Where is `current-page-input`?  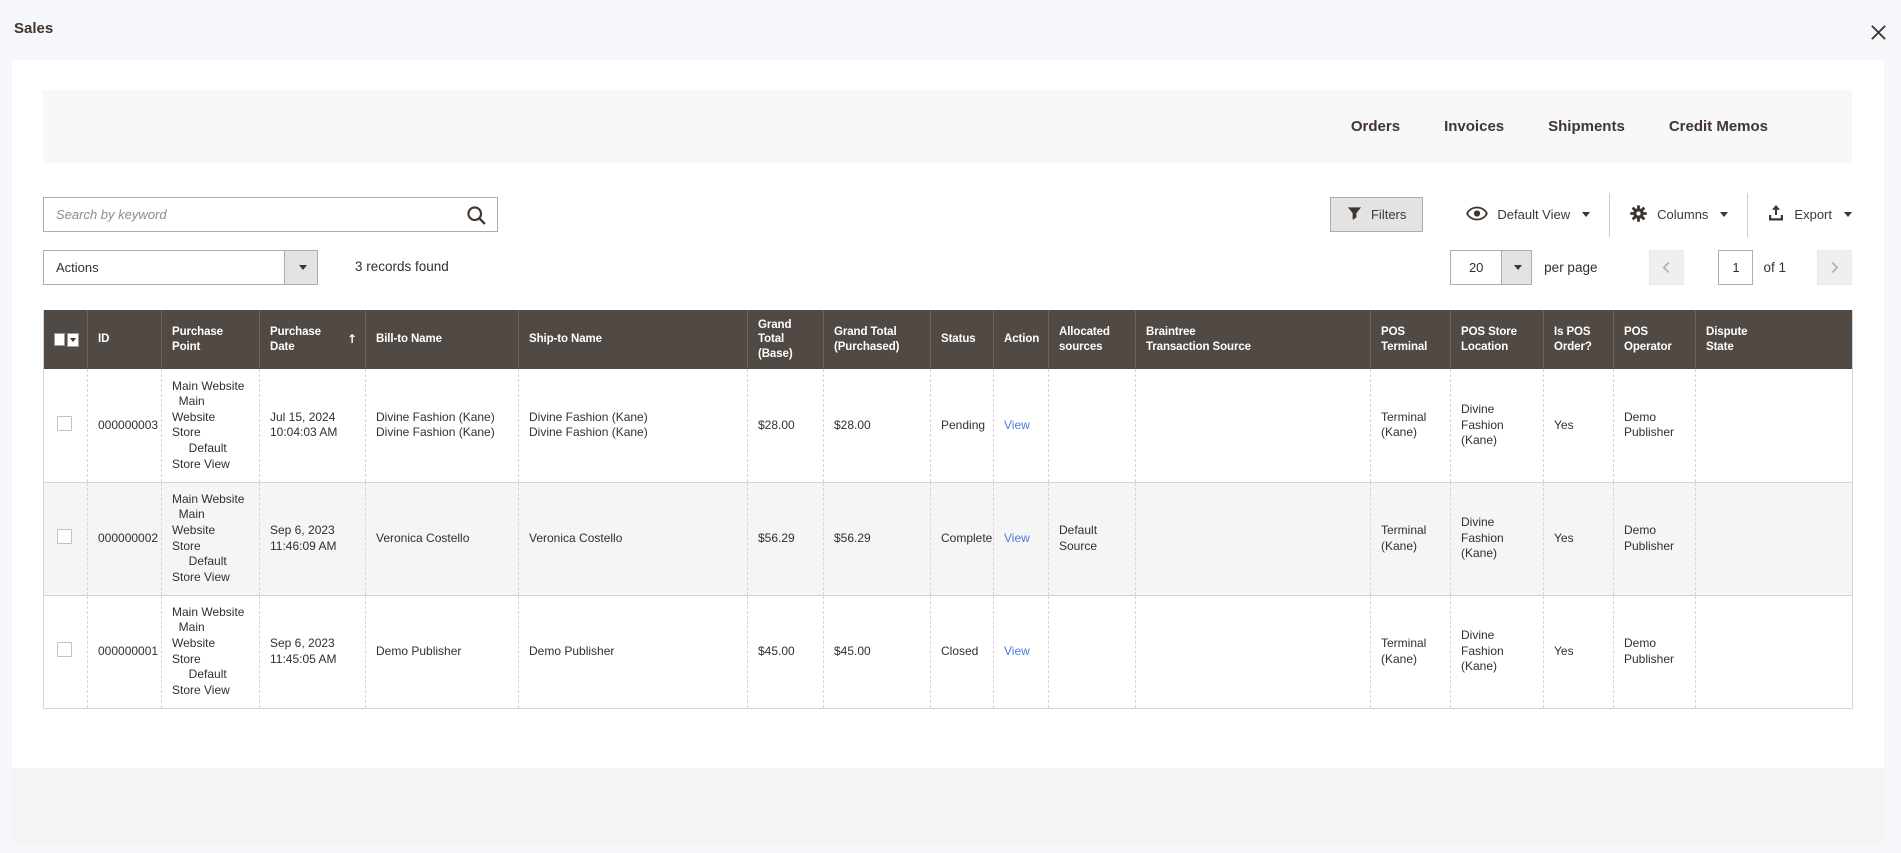 current-page-input is located at coordinates (1736, 267).